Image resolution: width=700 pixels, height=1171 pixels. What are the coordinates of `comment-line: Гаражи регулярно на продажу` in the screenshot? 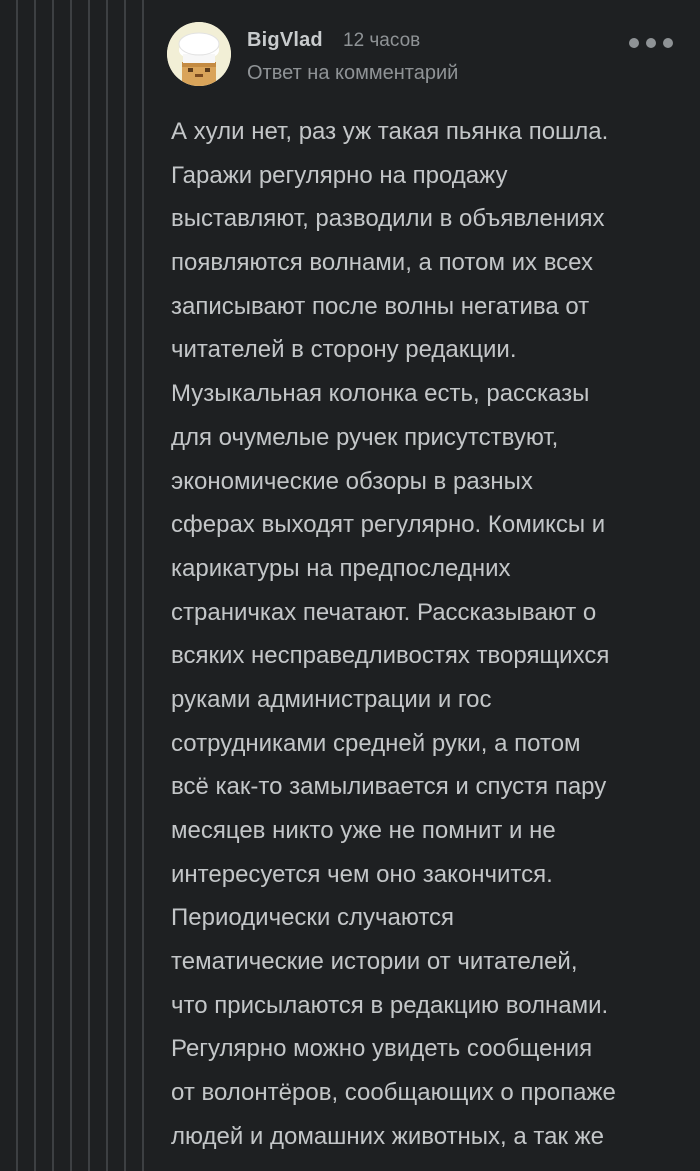 It's located at (339, 175).